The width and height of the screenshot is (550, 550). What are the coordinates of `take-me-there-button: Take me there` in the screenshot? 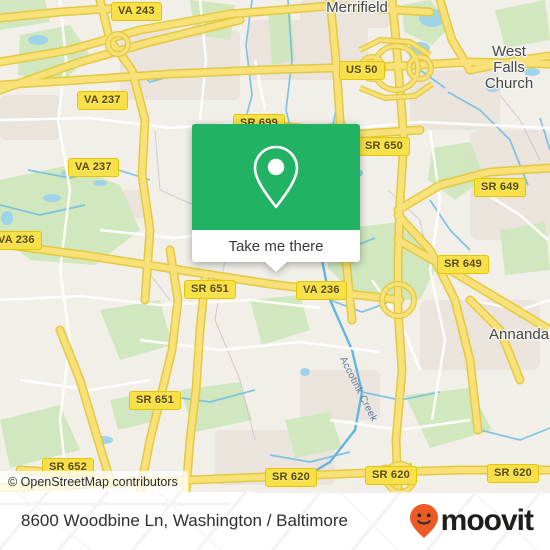 It's located at (276, 246).